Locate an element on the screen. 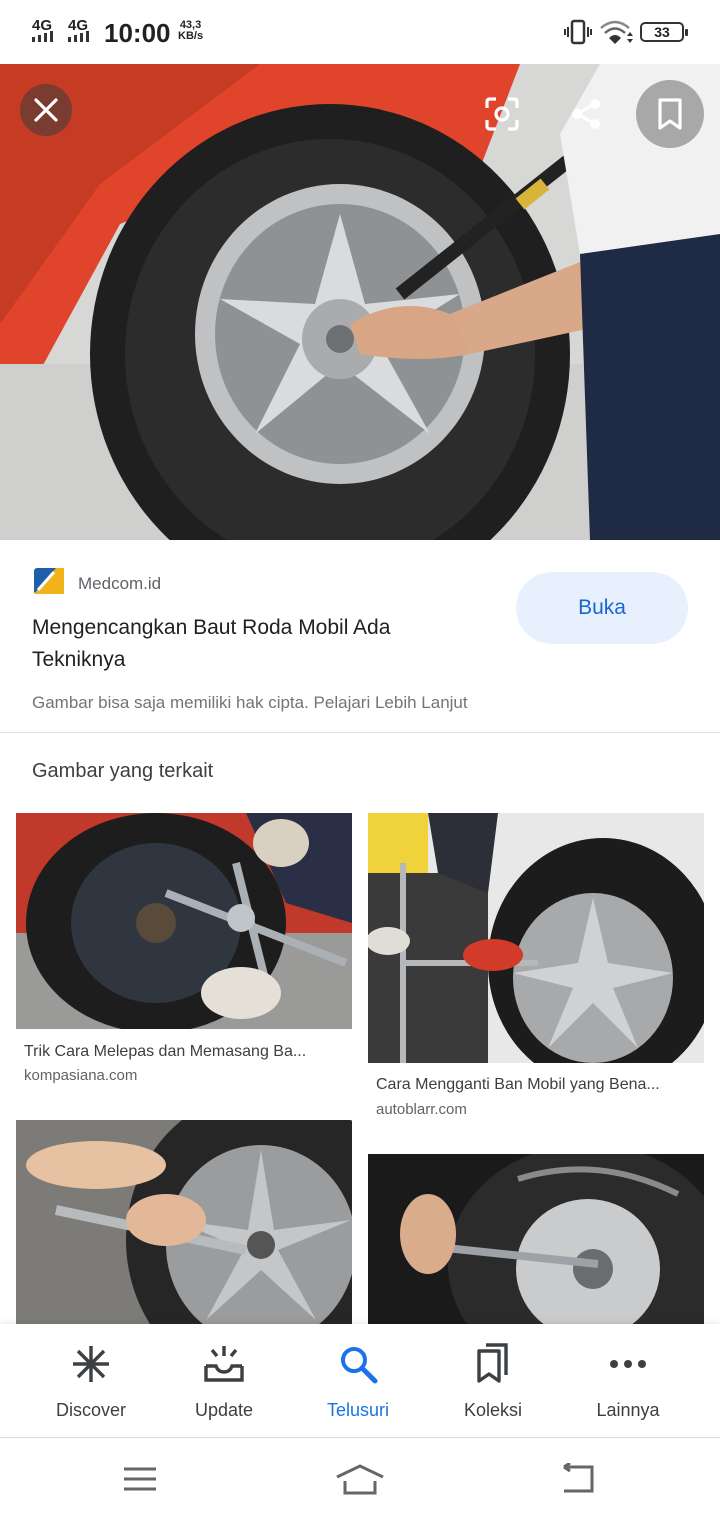 The height and width of the screenshot is (1520, 720). collections-icon is located at coordinates (493, 1364).